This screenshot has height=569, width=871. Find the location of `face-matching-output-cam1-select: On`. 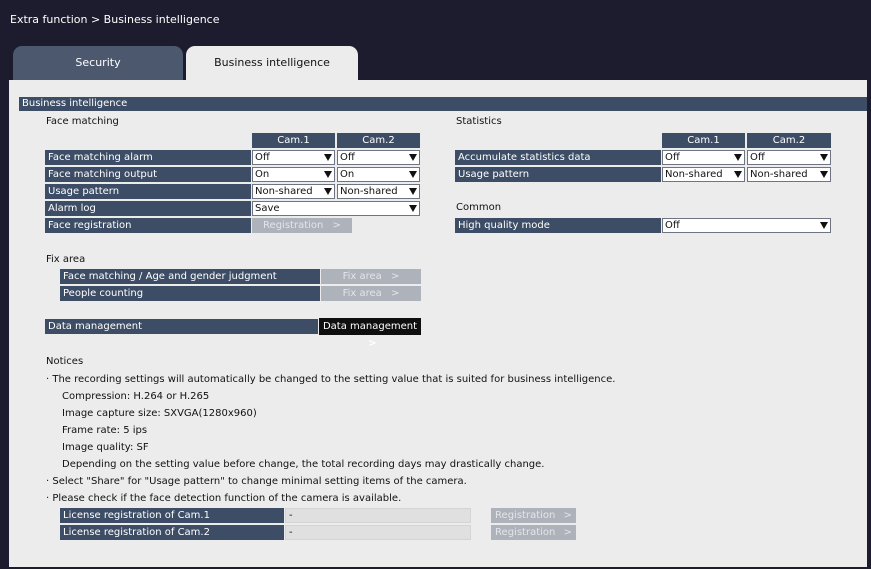

face-matching-output-cam1-select: On is located at coordinates (293, 174).